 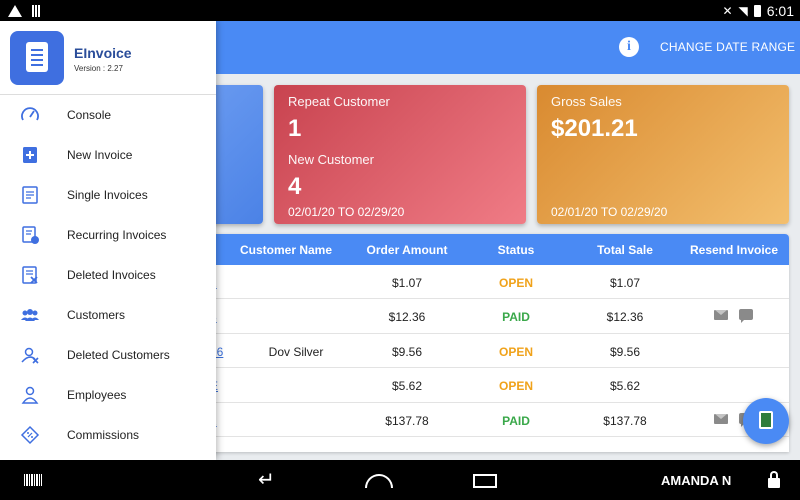 I want to click on user-name: AMANDA N, so click(x=696, y=480).